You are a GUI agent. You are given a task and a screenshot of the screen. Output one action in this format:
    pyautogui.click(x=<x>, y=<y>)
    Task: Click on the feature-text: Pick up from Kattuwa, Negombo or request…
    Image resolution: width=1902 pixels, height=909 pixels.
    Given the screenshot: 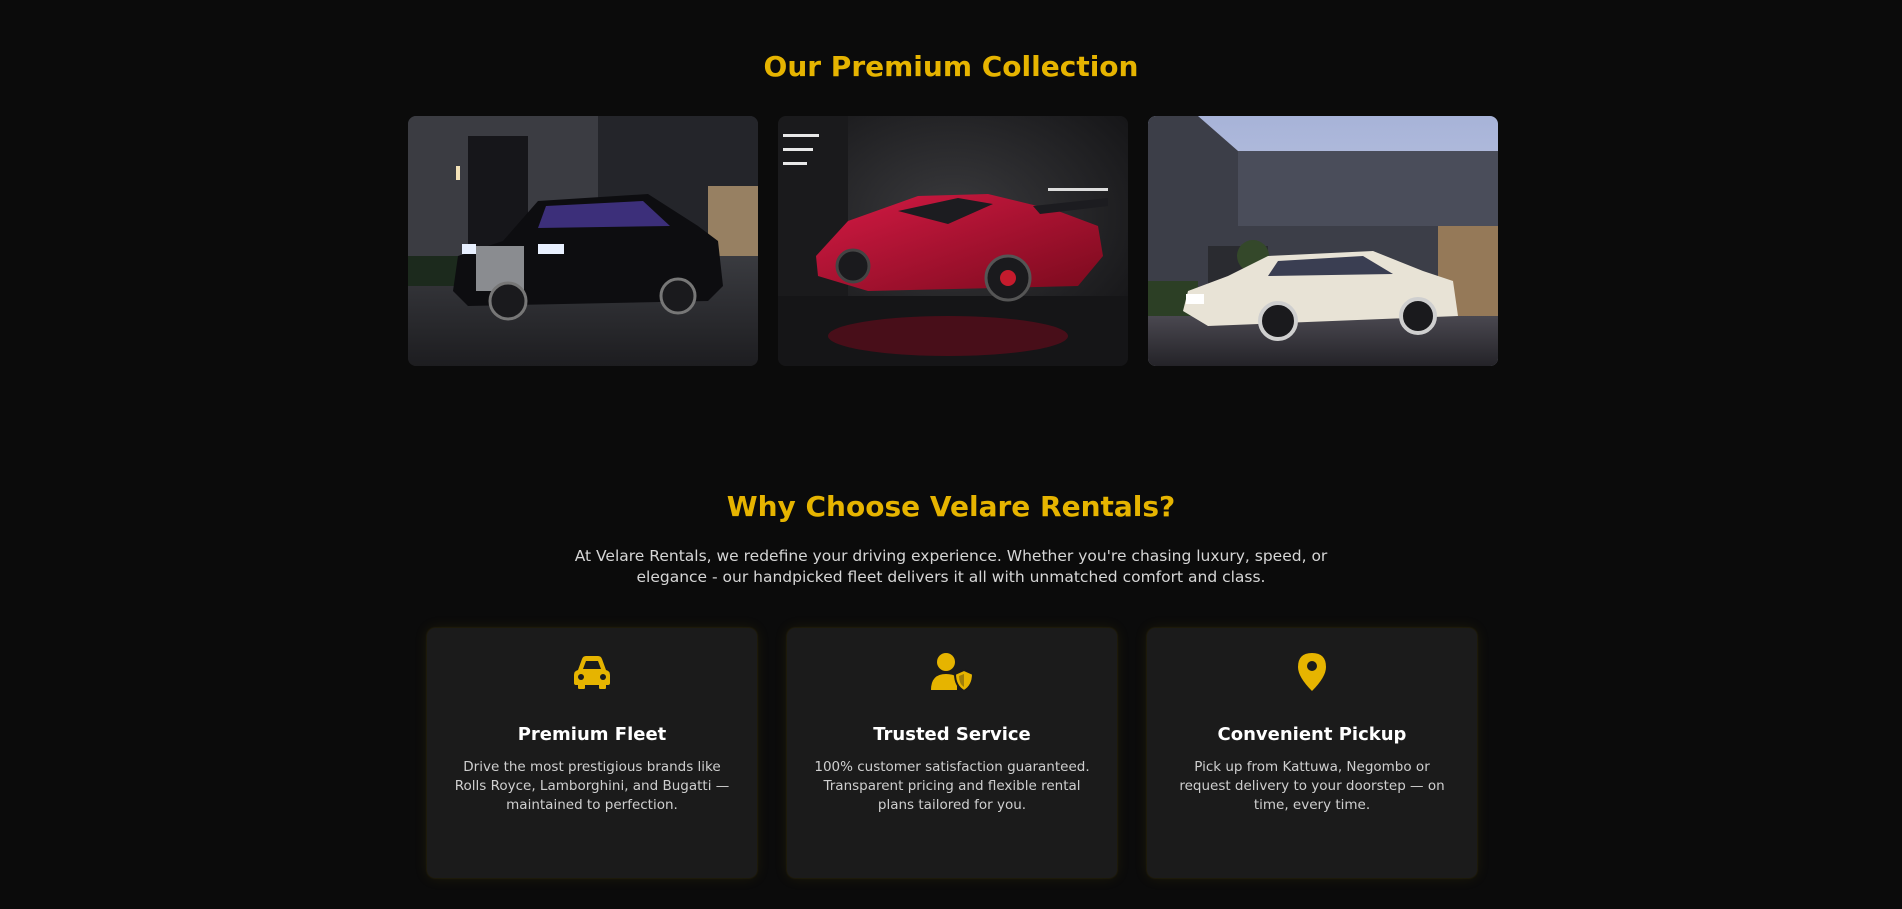 What is the action you would take?
    pyautogui.click(x=1312, y=786)
    